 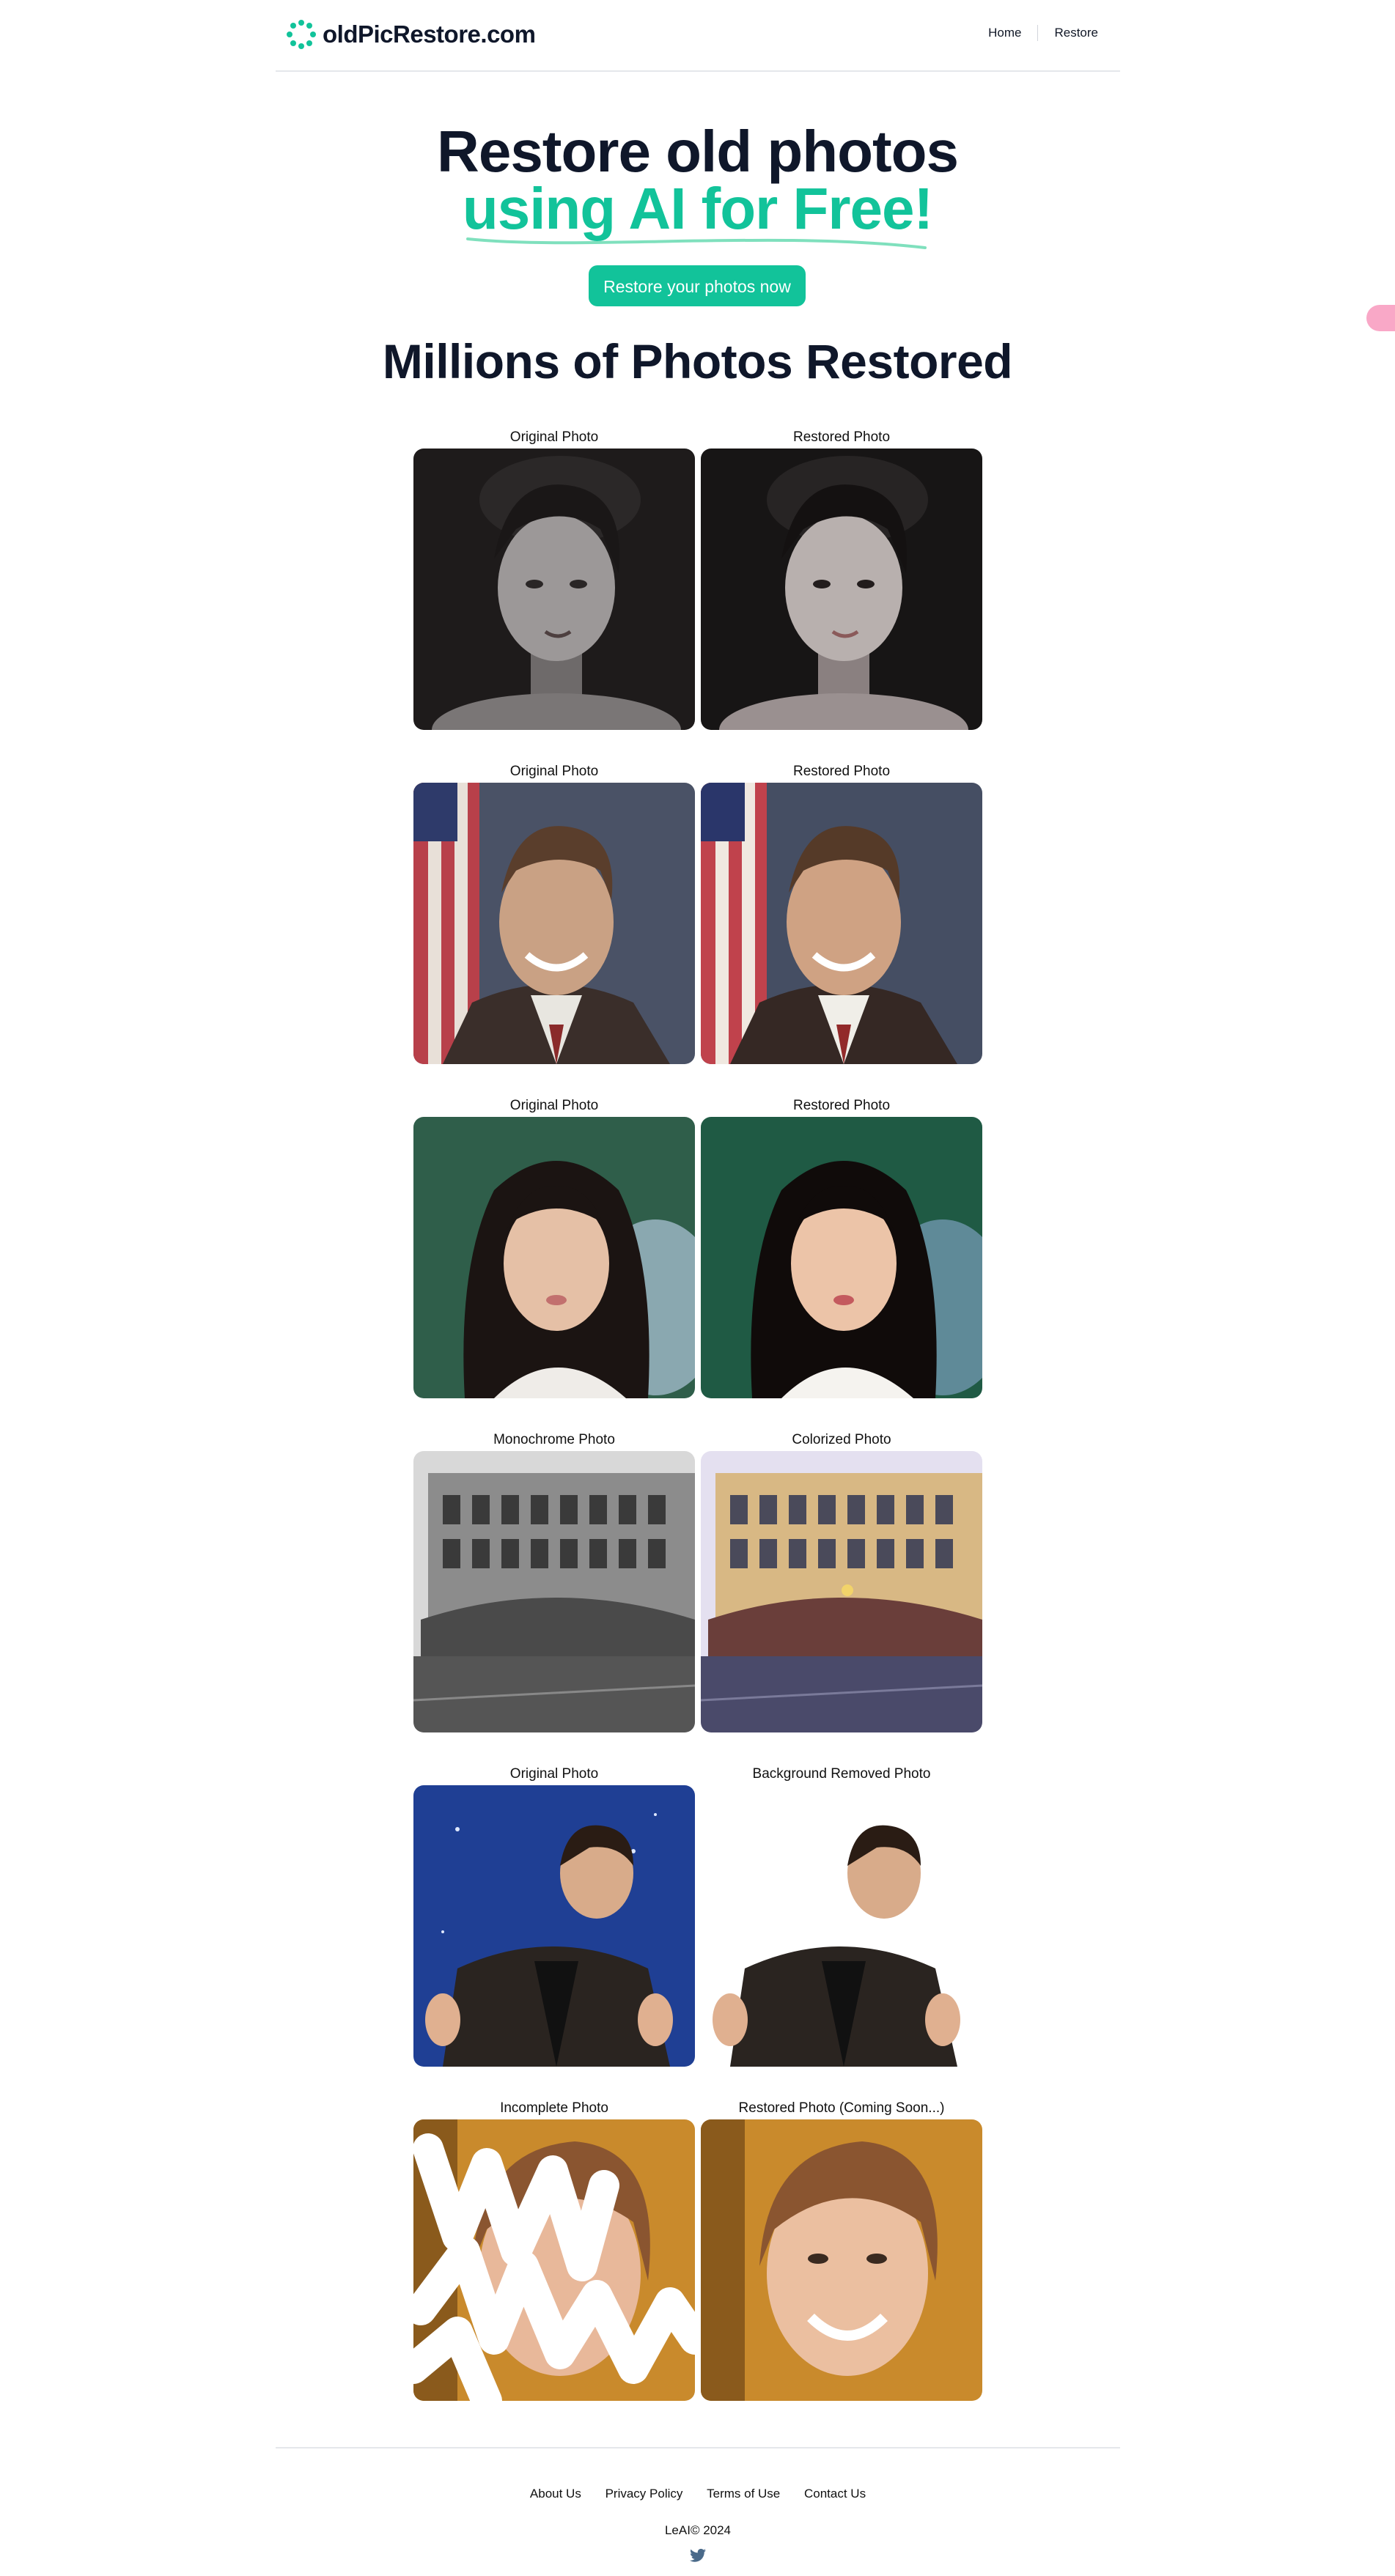 I want to click on photo-incomplete, so click(x=554, y=2260).